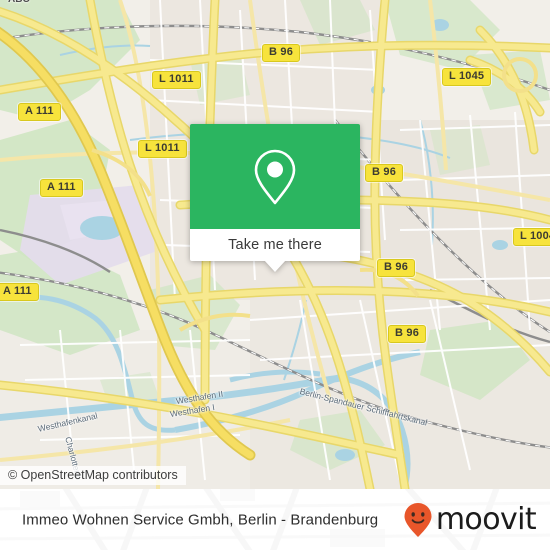 The height and width of the screenshot is (550, 550). I want to click on moovit-brand: moovit, so click(470, 519).